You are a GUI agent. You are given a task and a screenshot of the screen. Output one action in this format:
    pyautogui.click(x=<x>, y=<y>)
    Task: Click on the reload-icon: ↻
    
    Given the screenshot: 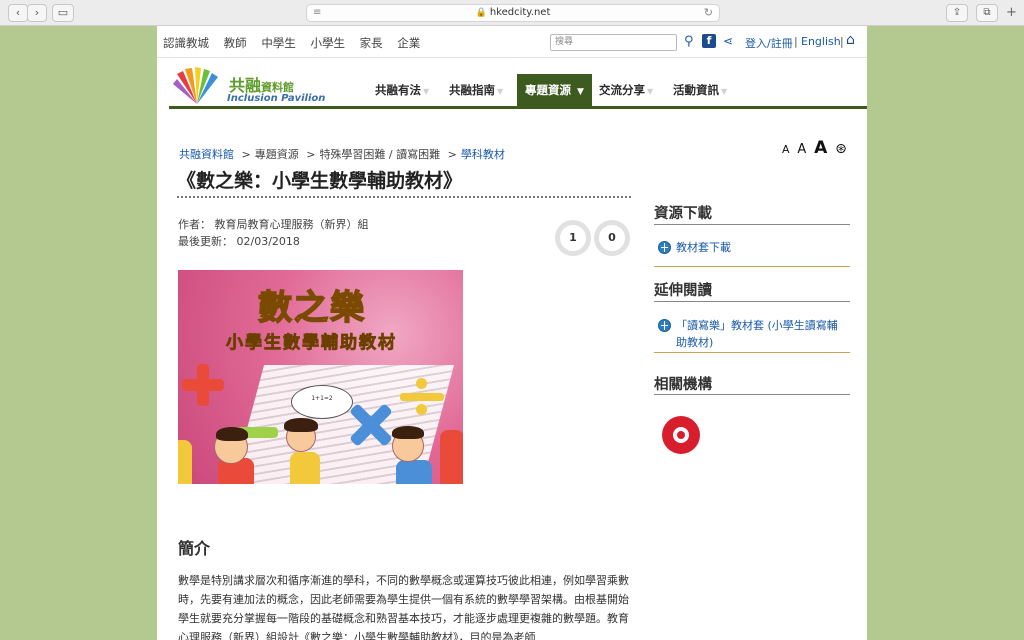 What is the action you would take?
    pyautogui.click(x=708, y=13)
    